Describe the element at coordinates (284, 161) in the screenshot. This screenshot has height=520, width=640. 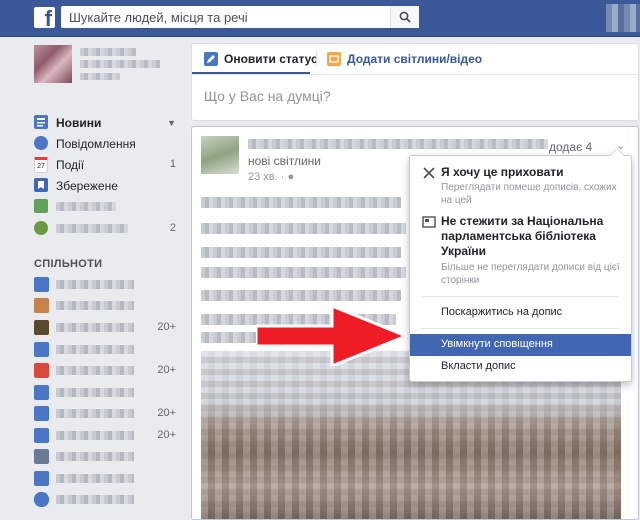
I see `post-new-photos: нові світлини` at that location.